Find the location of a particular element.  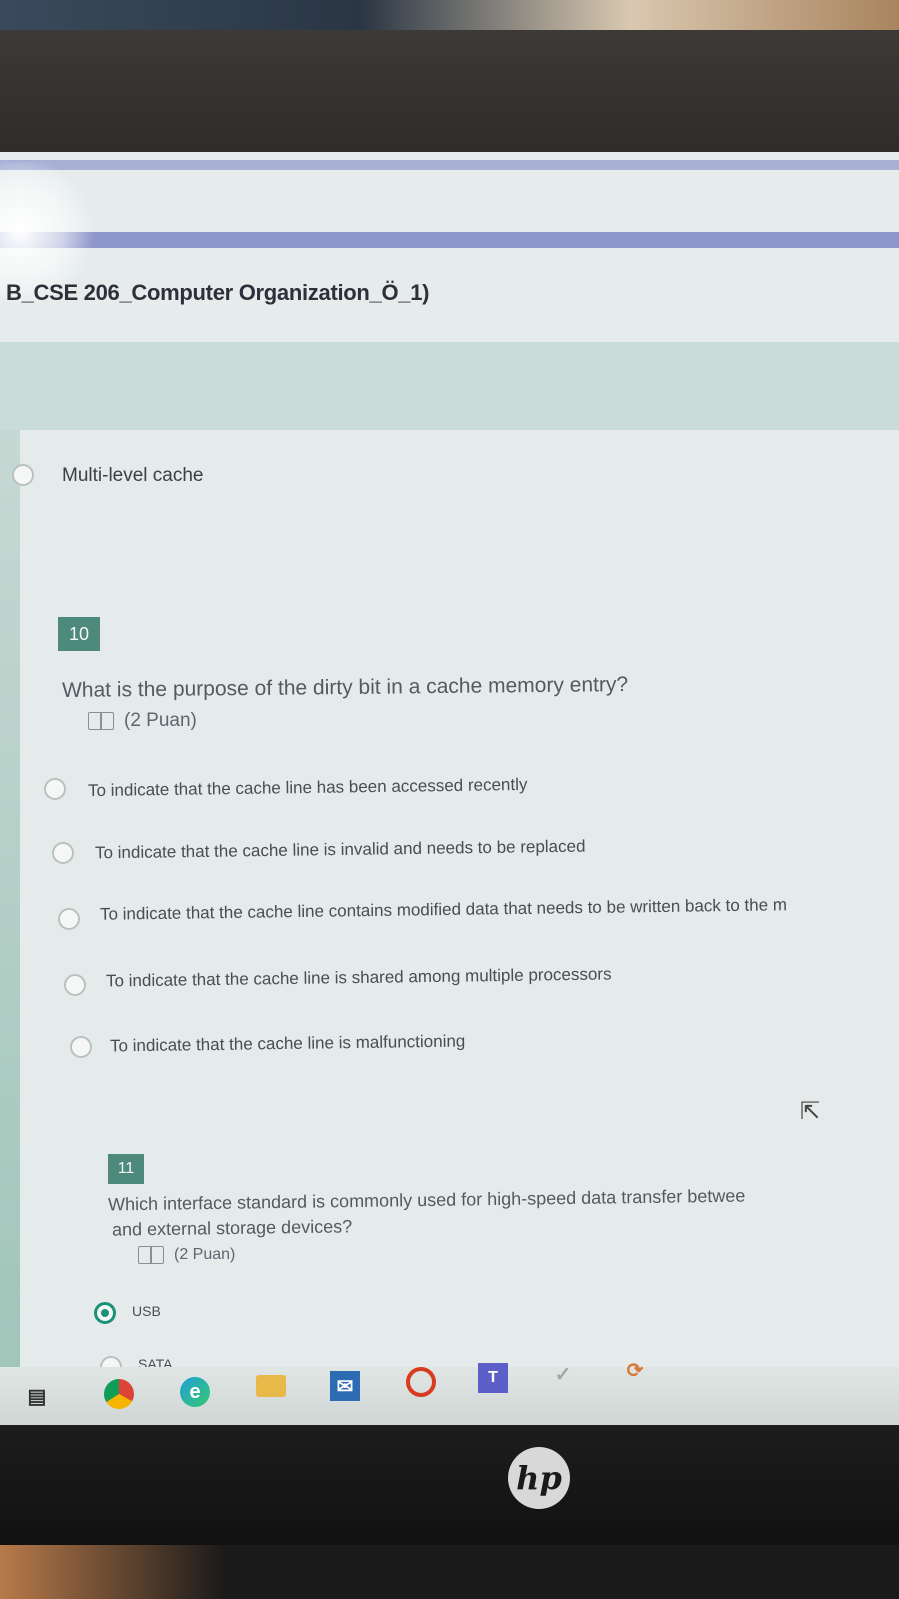

monitor-bezel-bottom is located at coordinates (449, 1485).